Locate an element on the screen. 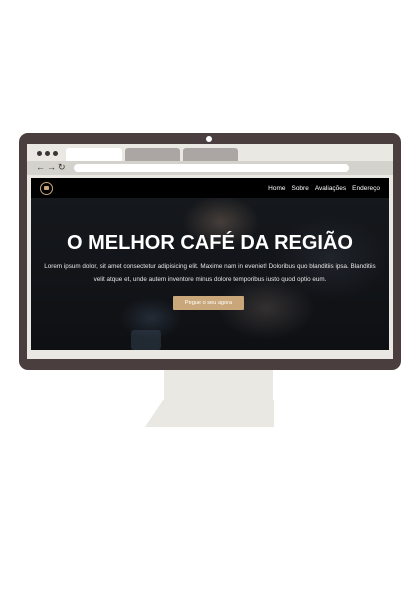 This screenshot has width=420, height=594. nav-link-sobre: Sobre is located at coordinates (299, 188).